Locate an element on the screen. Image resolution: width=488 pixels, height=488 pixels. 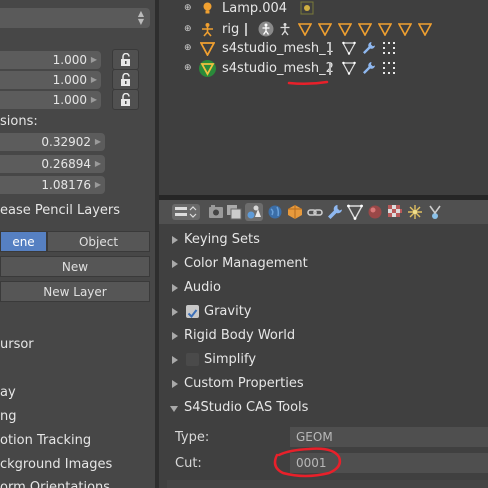
pose-icon is located at coordinates (266, 29).